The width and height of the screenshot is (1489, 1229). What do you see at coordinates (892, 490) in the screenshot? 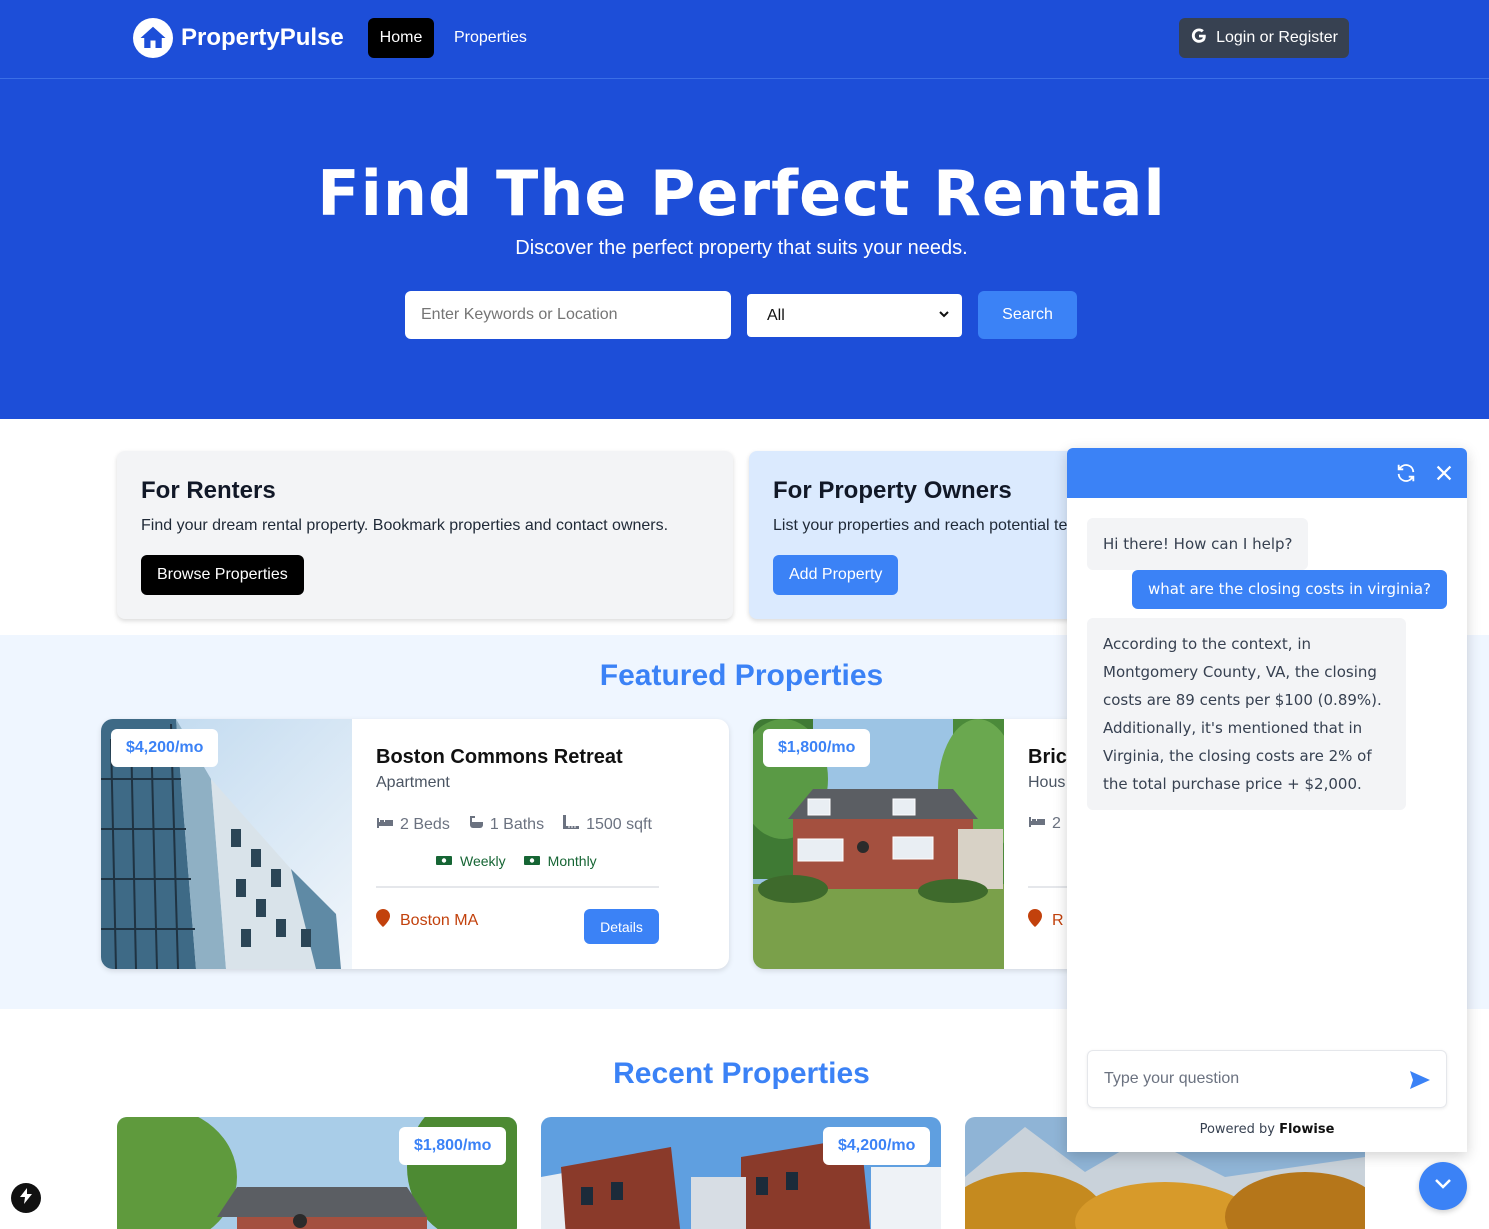
I see `owners-title: For Property Owners` at bounding box center [892, 490].